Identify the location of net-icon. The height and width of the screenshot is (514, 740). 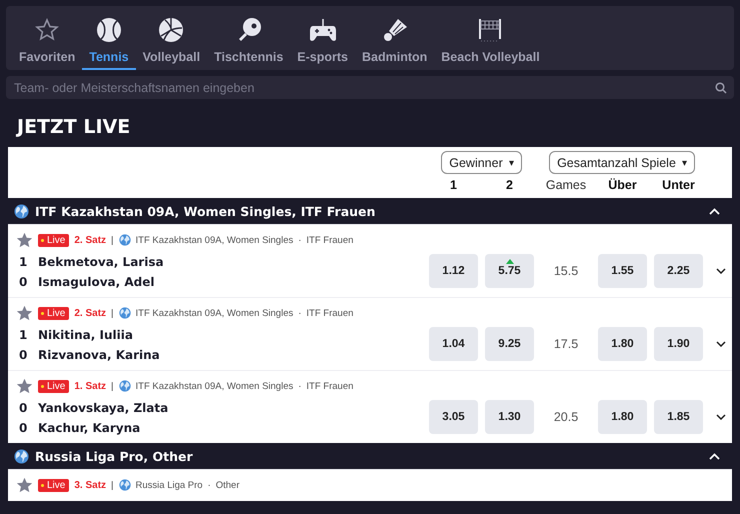
(490, 30).